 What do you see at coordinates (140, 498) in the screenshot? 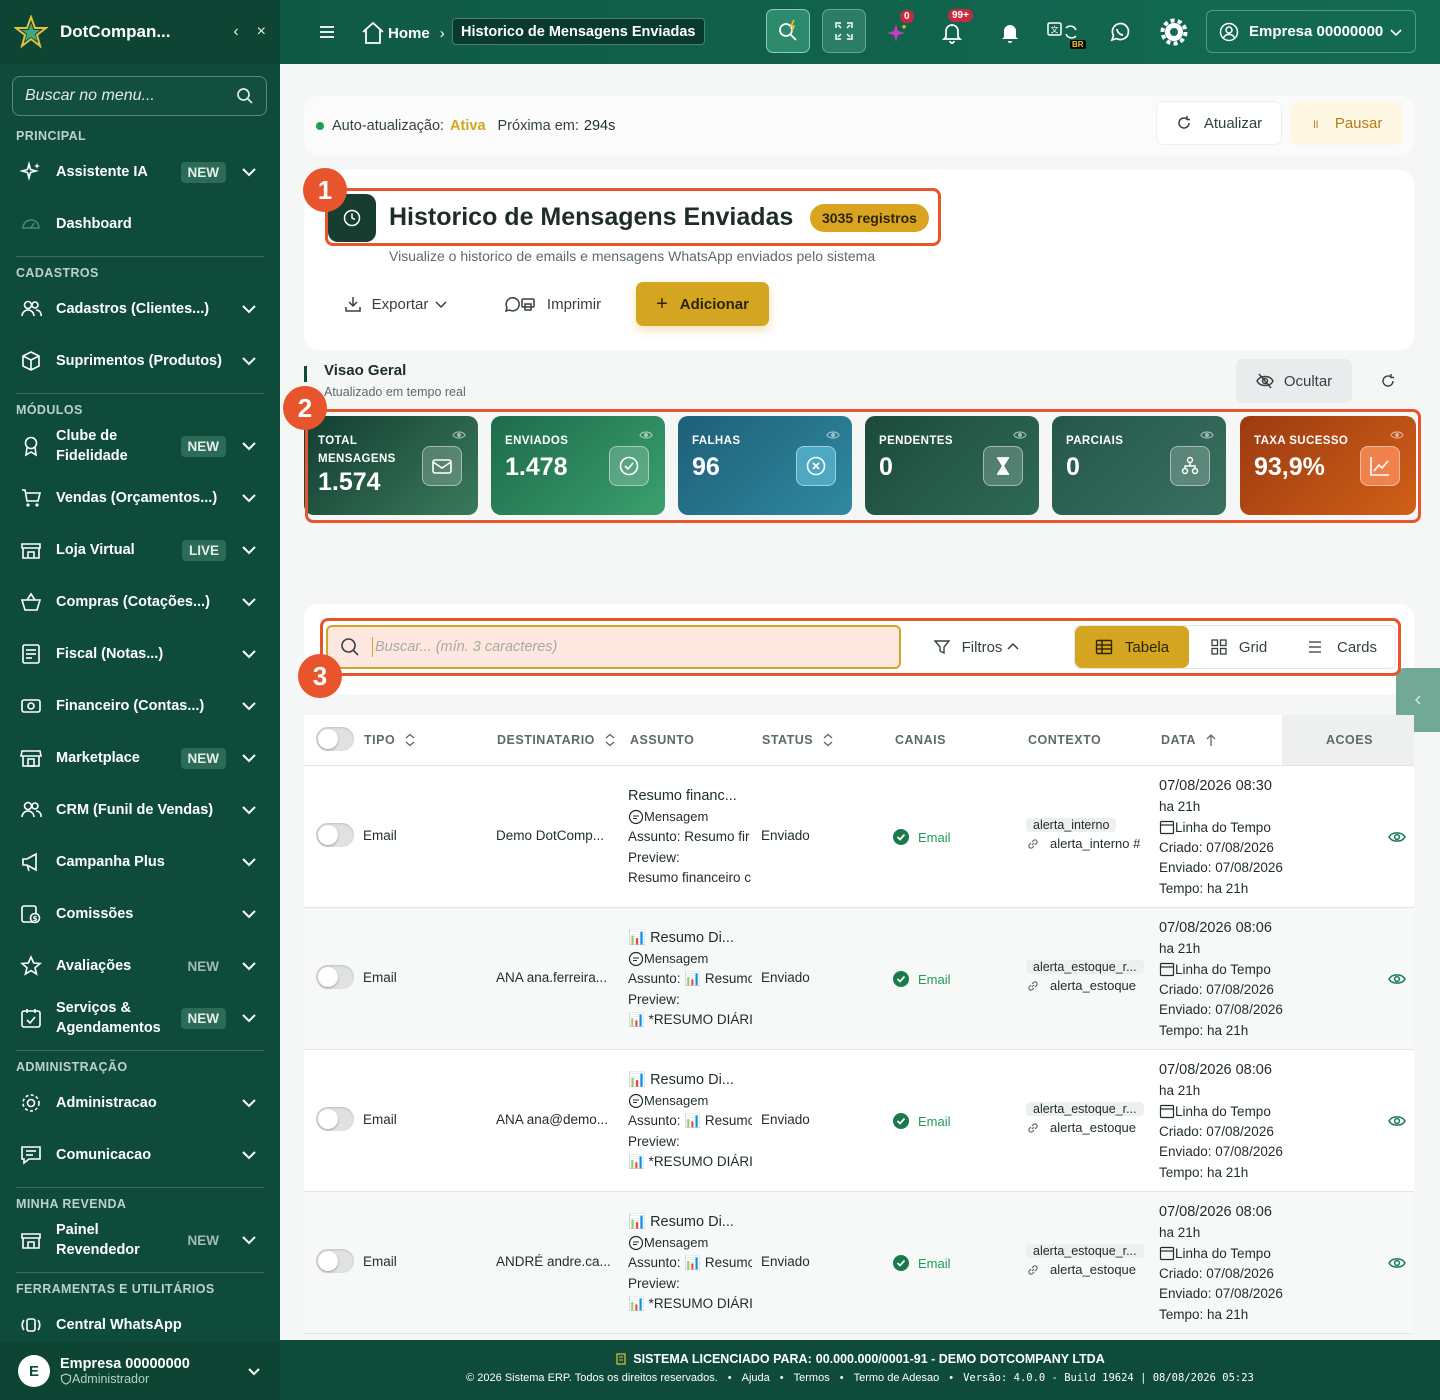
I see `sidebar-item-vendas: Vendas (Orçamentos...)` at bounding box center [140, 498].